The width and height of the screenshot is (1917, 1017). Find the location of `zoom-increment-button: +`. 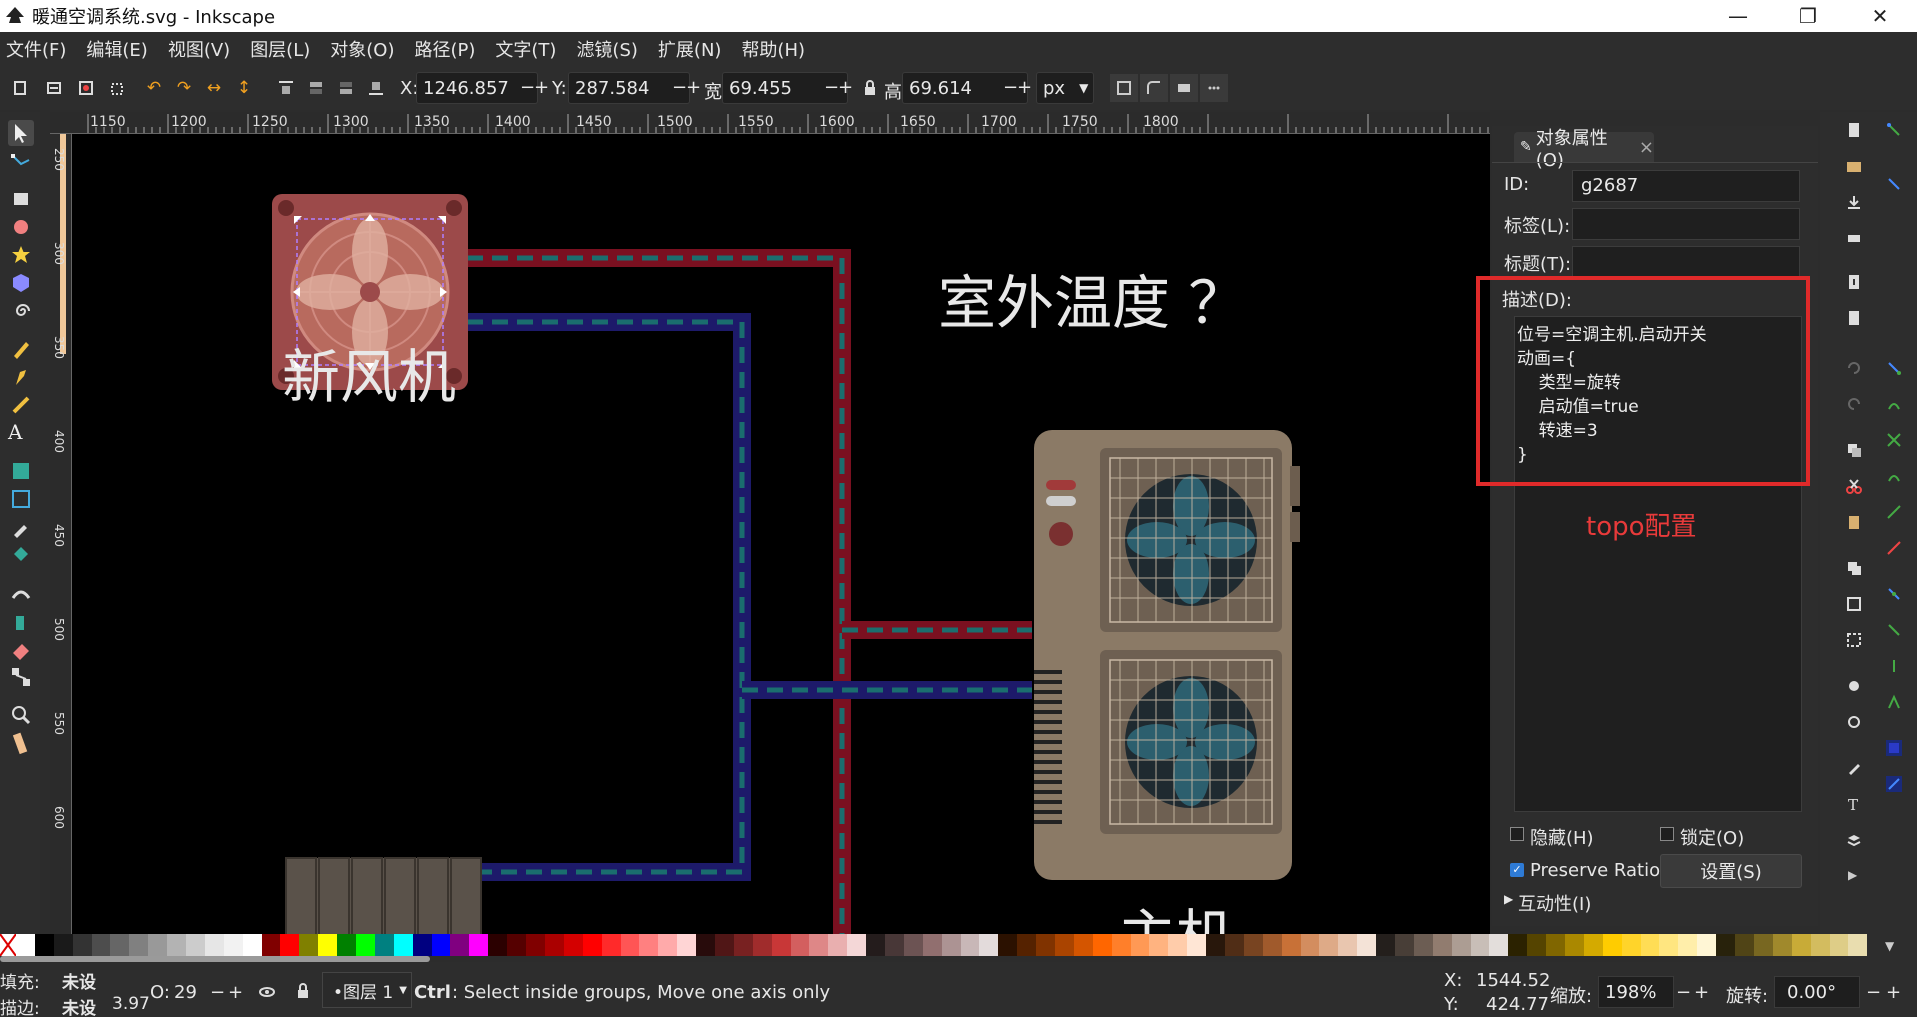

zoom-increment-button: + is located at coordinates (1701, 992).